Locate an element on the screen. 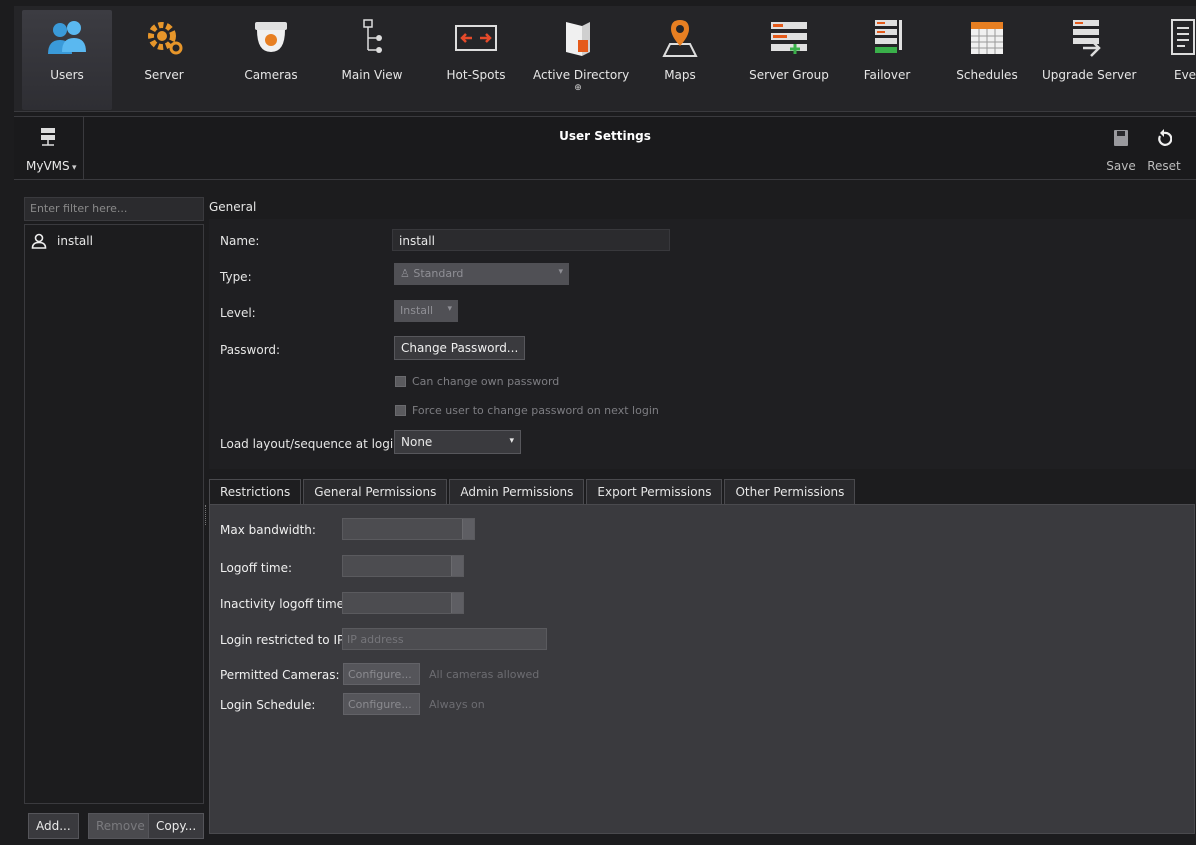 The image size is (1196, 845). type-select: ♙ Standard ▾ is located at coordinates (481, 274).